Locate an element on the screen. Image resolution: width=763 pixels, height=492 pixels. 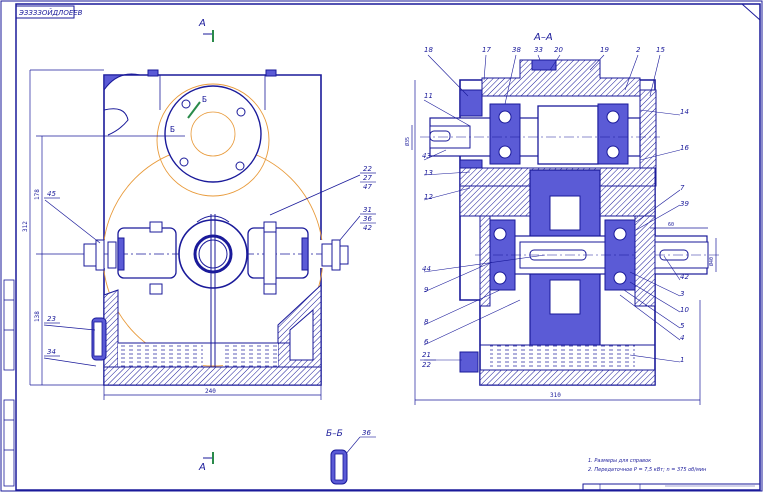
dim-shaft-right-len: 60 is located at coordinates (671, 225).